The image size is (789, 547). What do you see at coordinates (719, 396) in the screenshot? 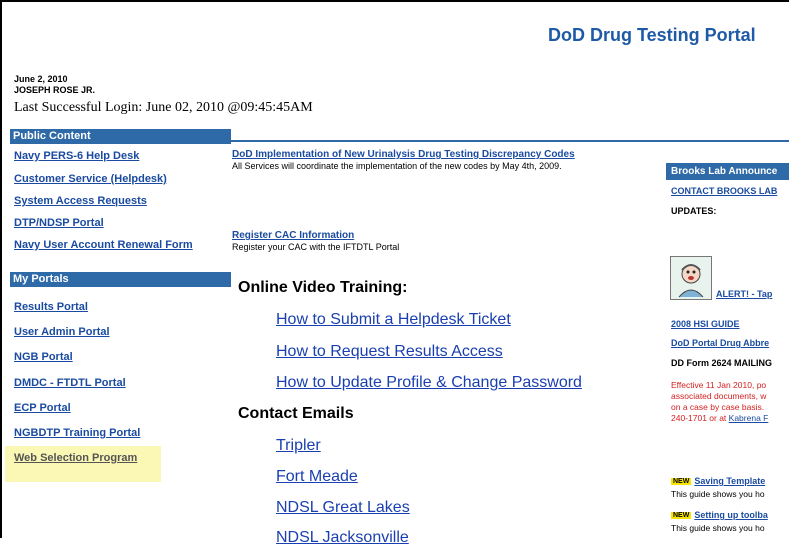
I see `announcement-line-2: associated documents, w` at bounding box center [719, 396].